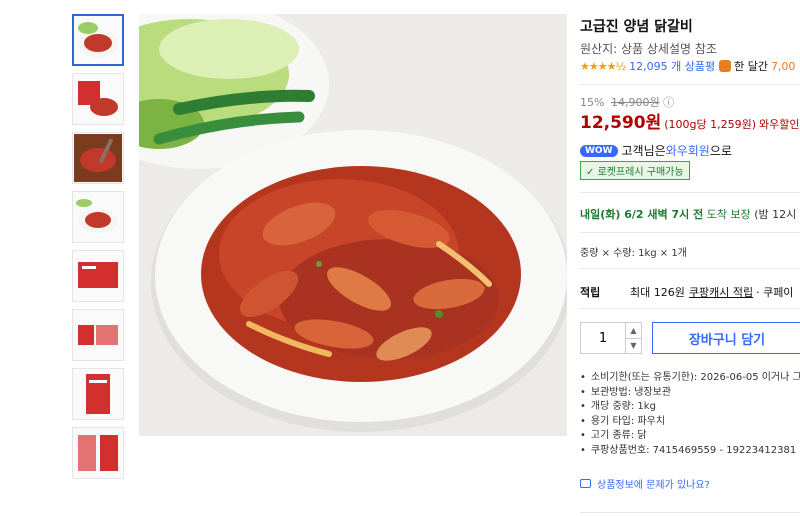 The width and height of the screenshot is (800, 516). Describe the element at coordinates (775, 292) in the screenshot. I see `reward-more: · 쿠페이` at that location.